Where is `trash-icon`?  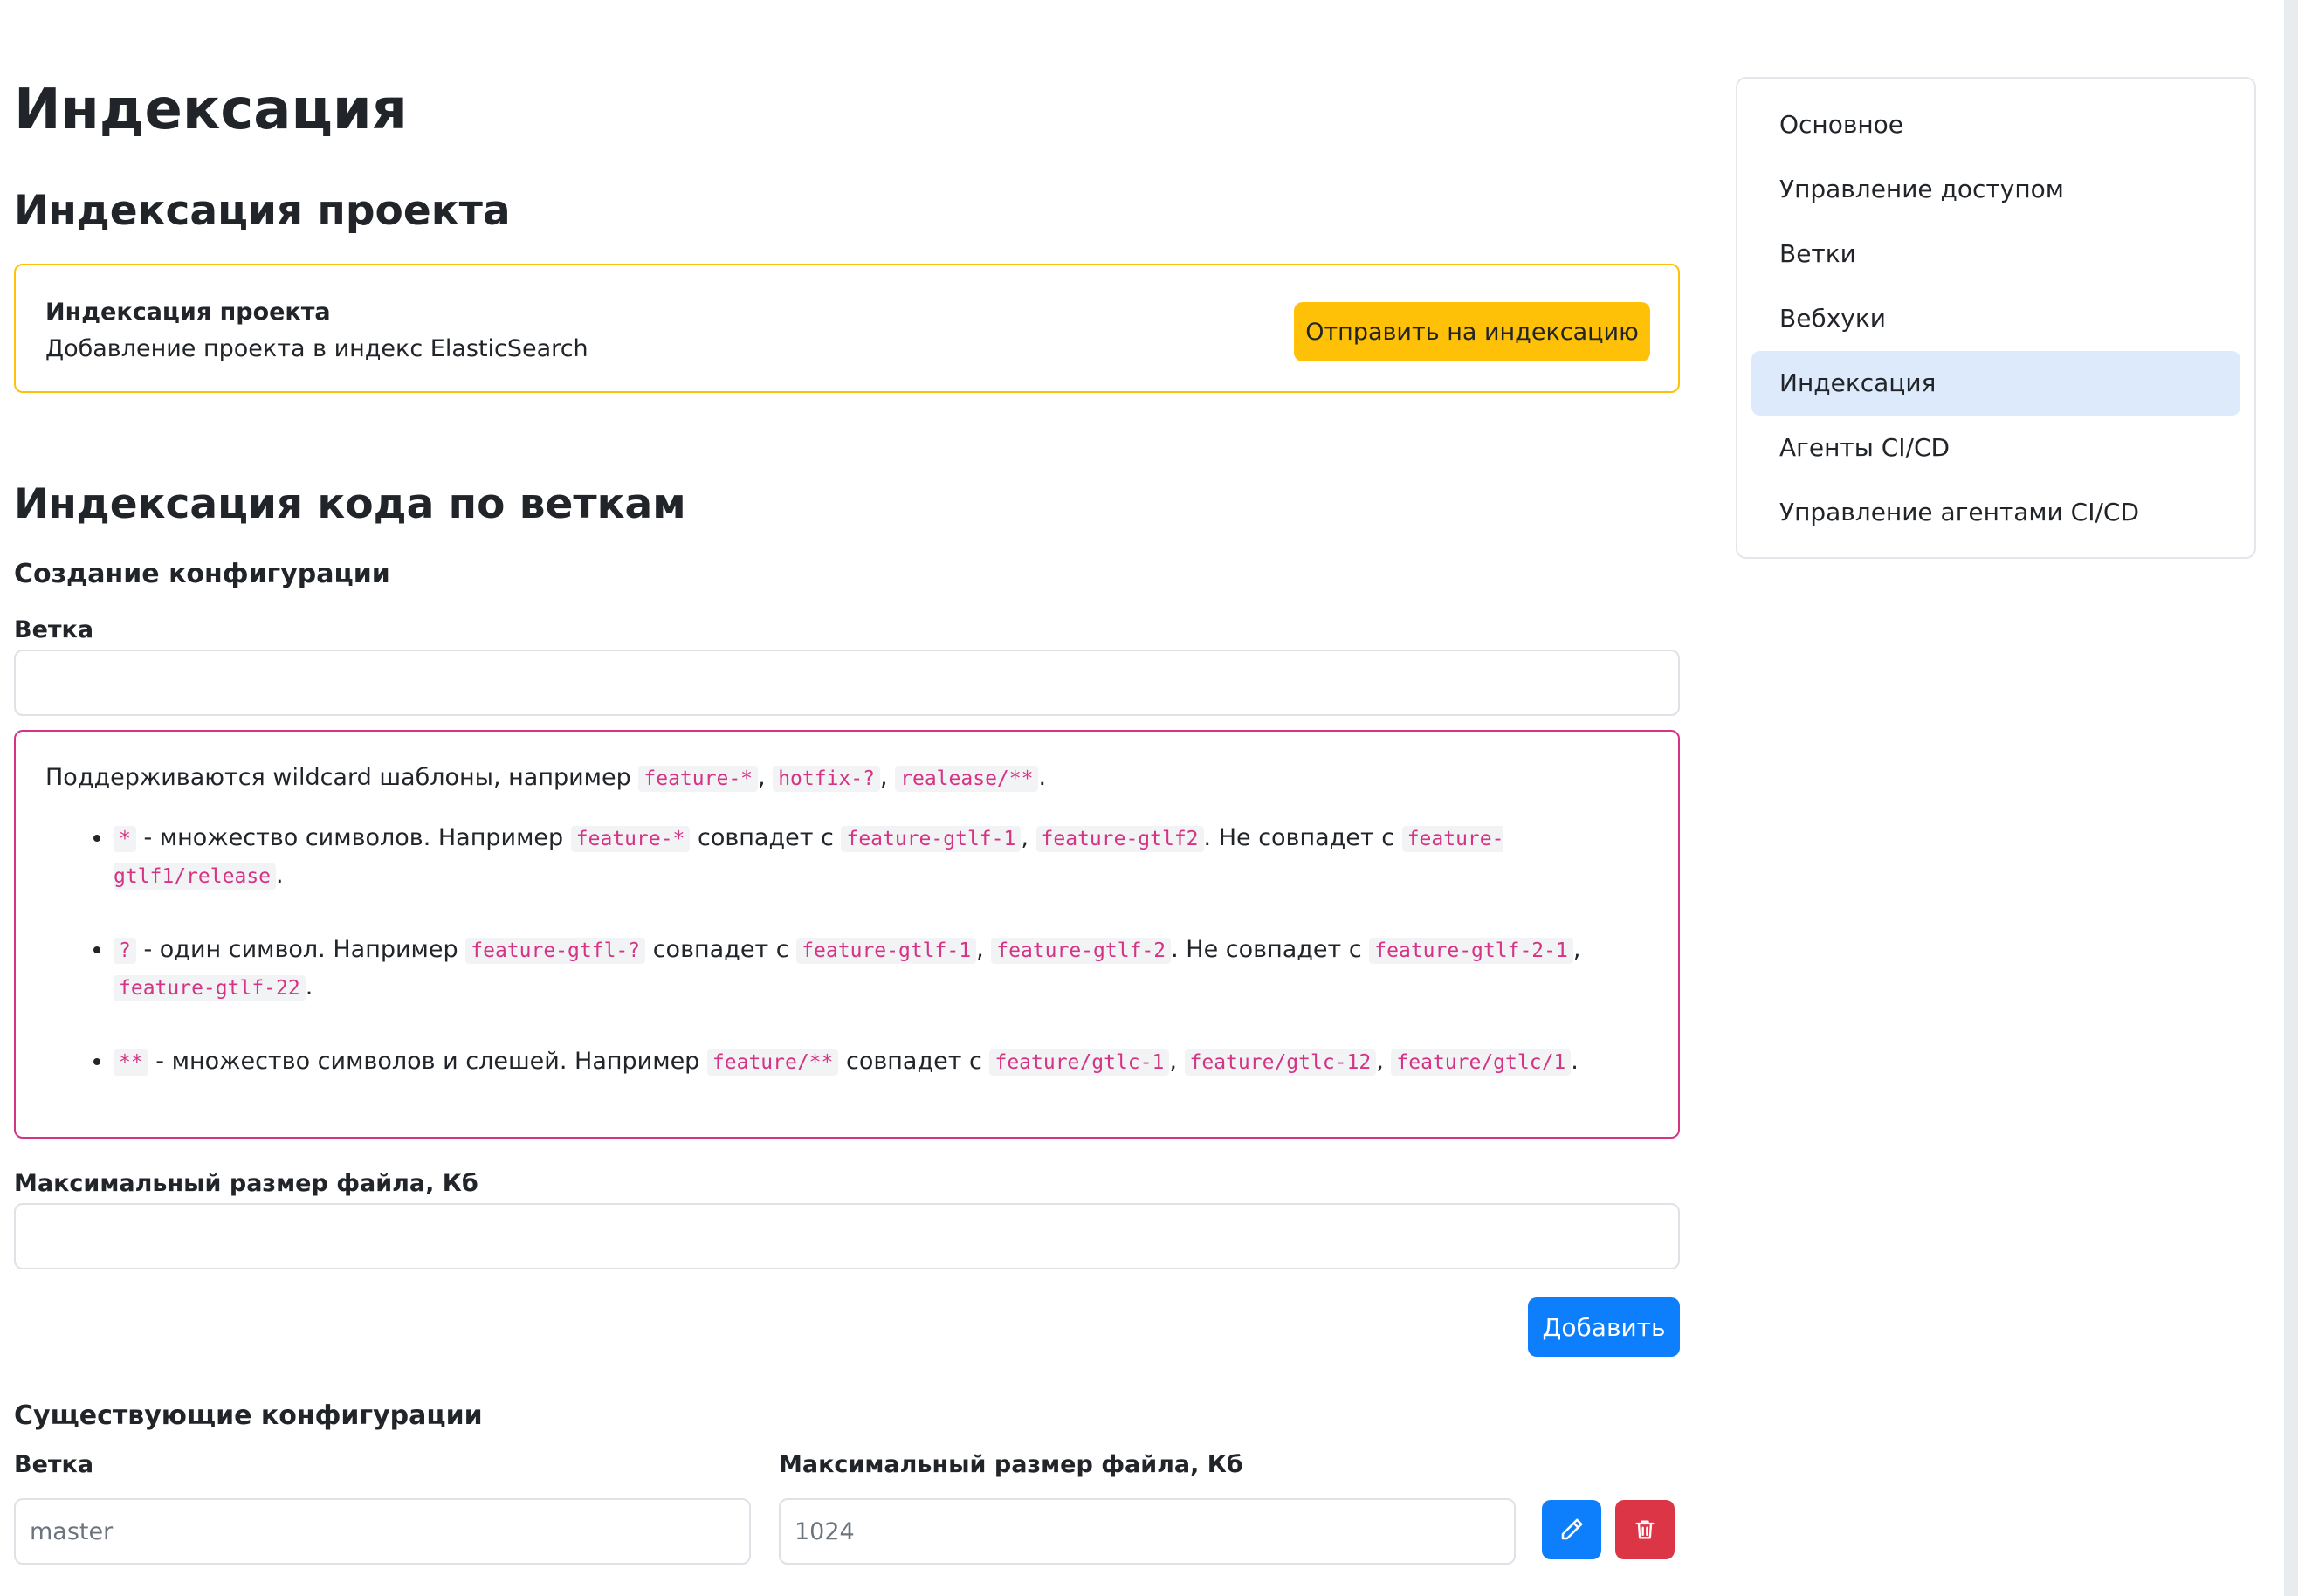
trash-icon is located at coordinates (1645, 1530).